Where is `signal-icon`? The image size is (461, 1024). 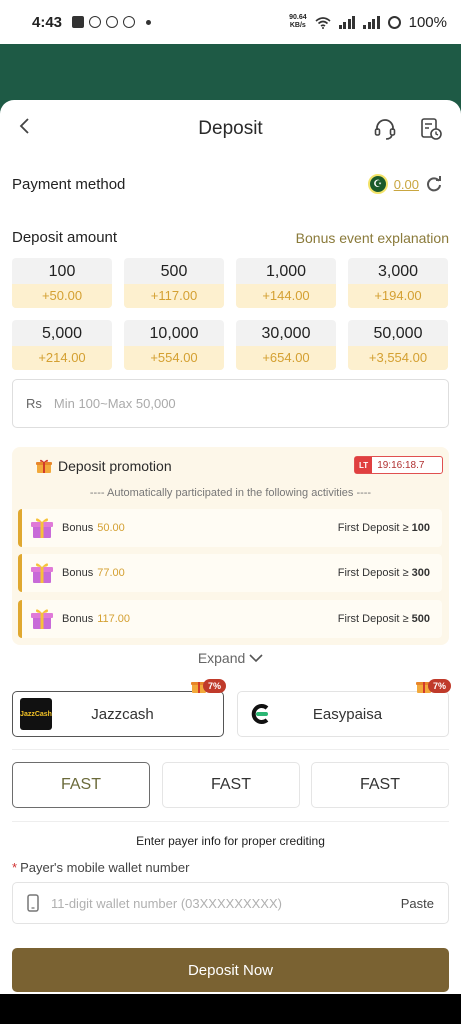
signal-icon is located at coordinates (347, 22).